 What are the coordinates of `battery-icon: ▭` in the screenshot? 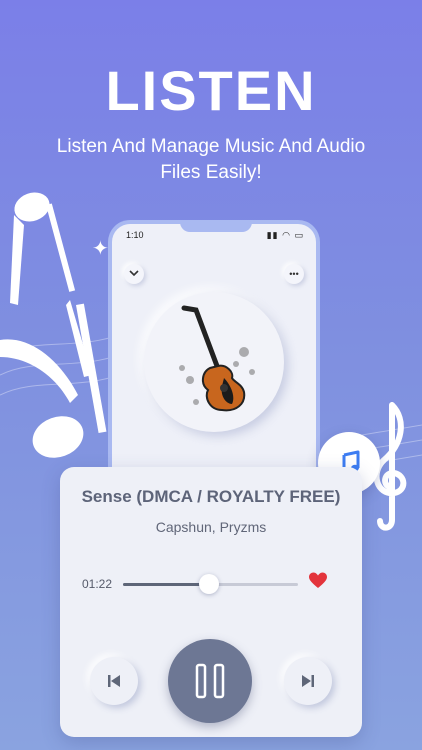 It's located at (299, 235).